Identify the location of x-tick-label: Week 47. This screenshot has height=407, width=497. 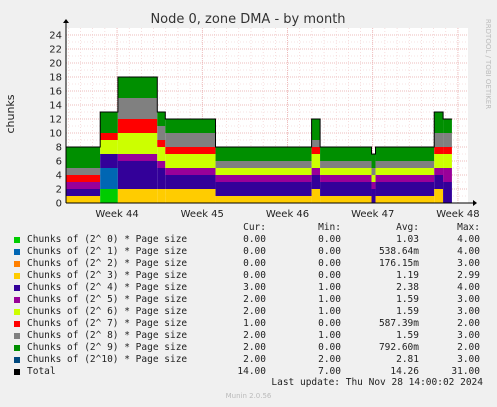
(372, 214).